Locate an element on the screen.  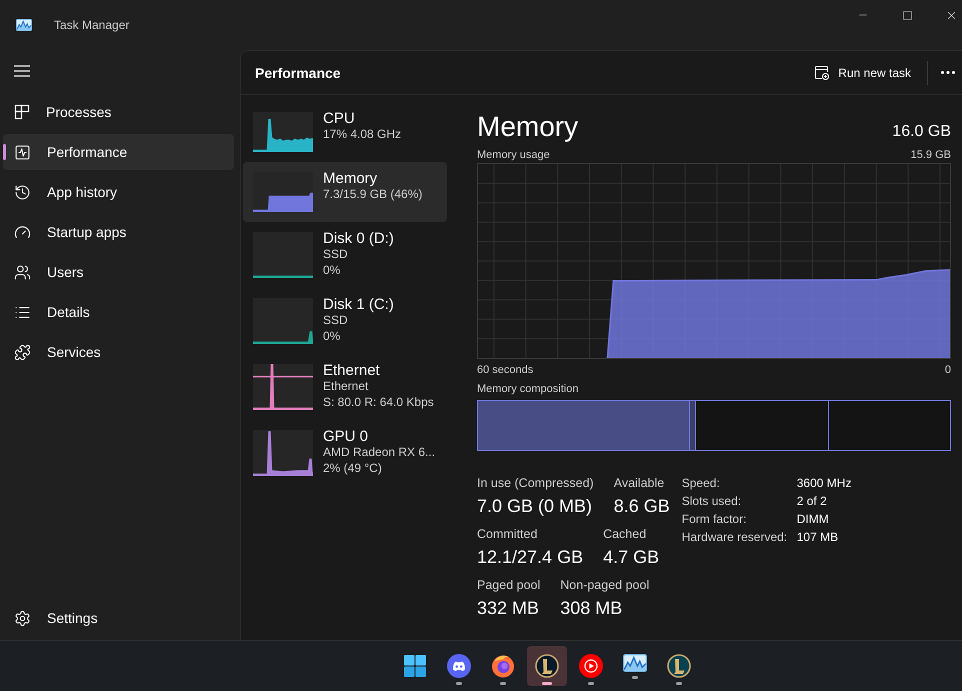
spec-label: Hardware reserved: is located at coordinates (735, 537).